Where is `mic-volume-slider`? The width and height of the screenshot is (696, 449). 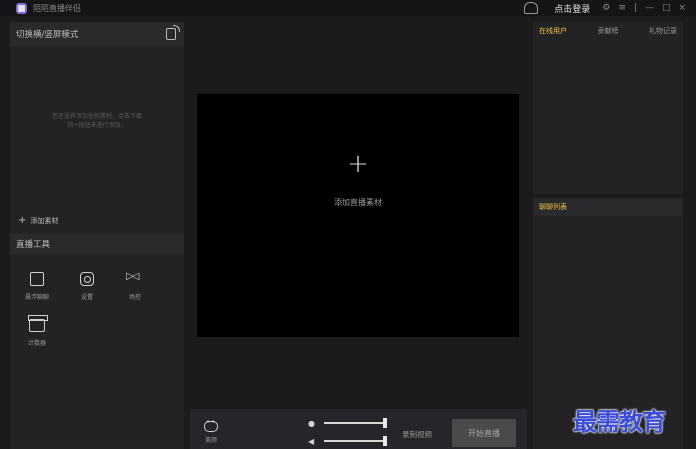 mic-volume-slider is located at coordinates (355, 423).